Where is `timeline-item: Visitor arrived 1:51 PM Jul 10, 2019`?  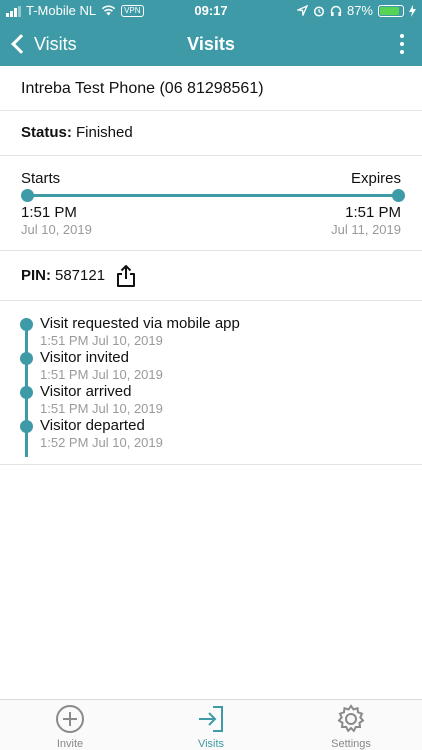
timeline-item: Visitor arrived 1:51 PM Jul 10, 2019 is located at coordinates (101, 400).